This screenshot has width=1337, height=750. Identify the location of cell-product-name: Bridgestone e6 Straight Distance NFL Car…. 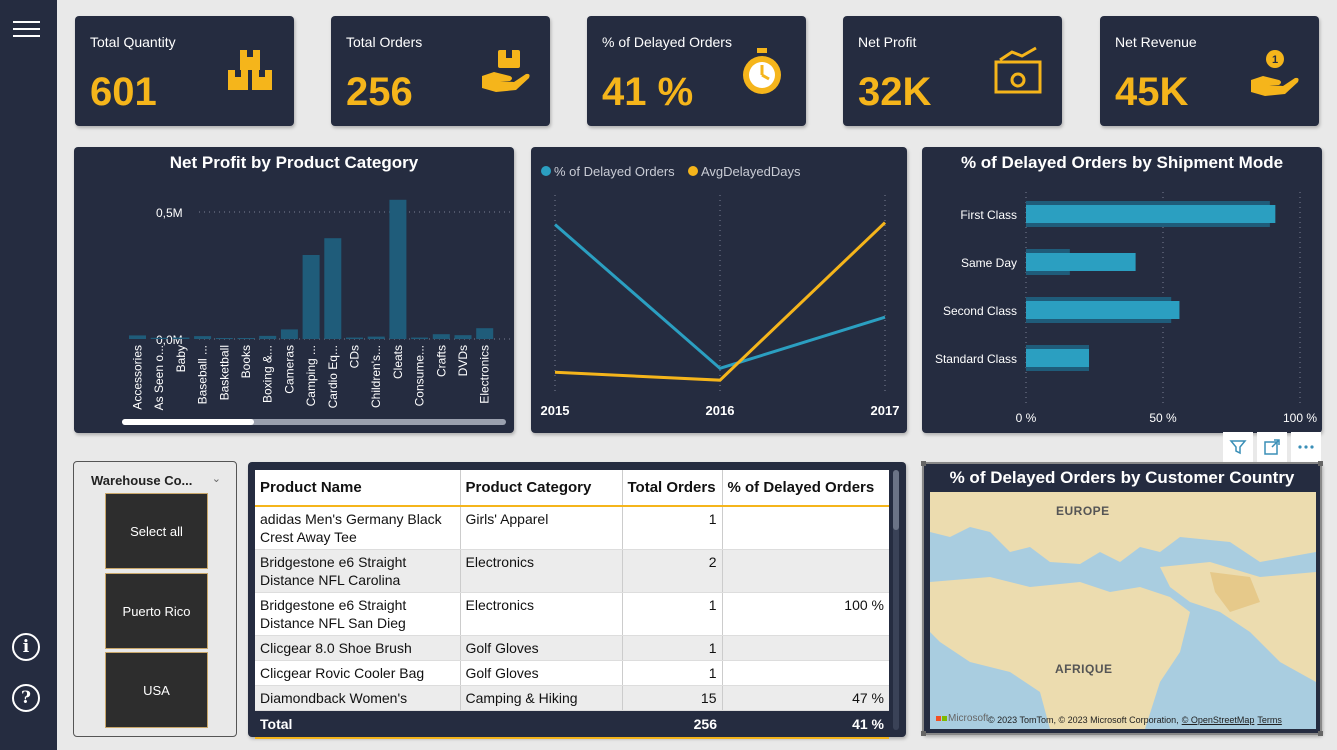
(358, 571).